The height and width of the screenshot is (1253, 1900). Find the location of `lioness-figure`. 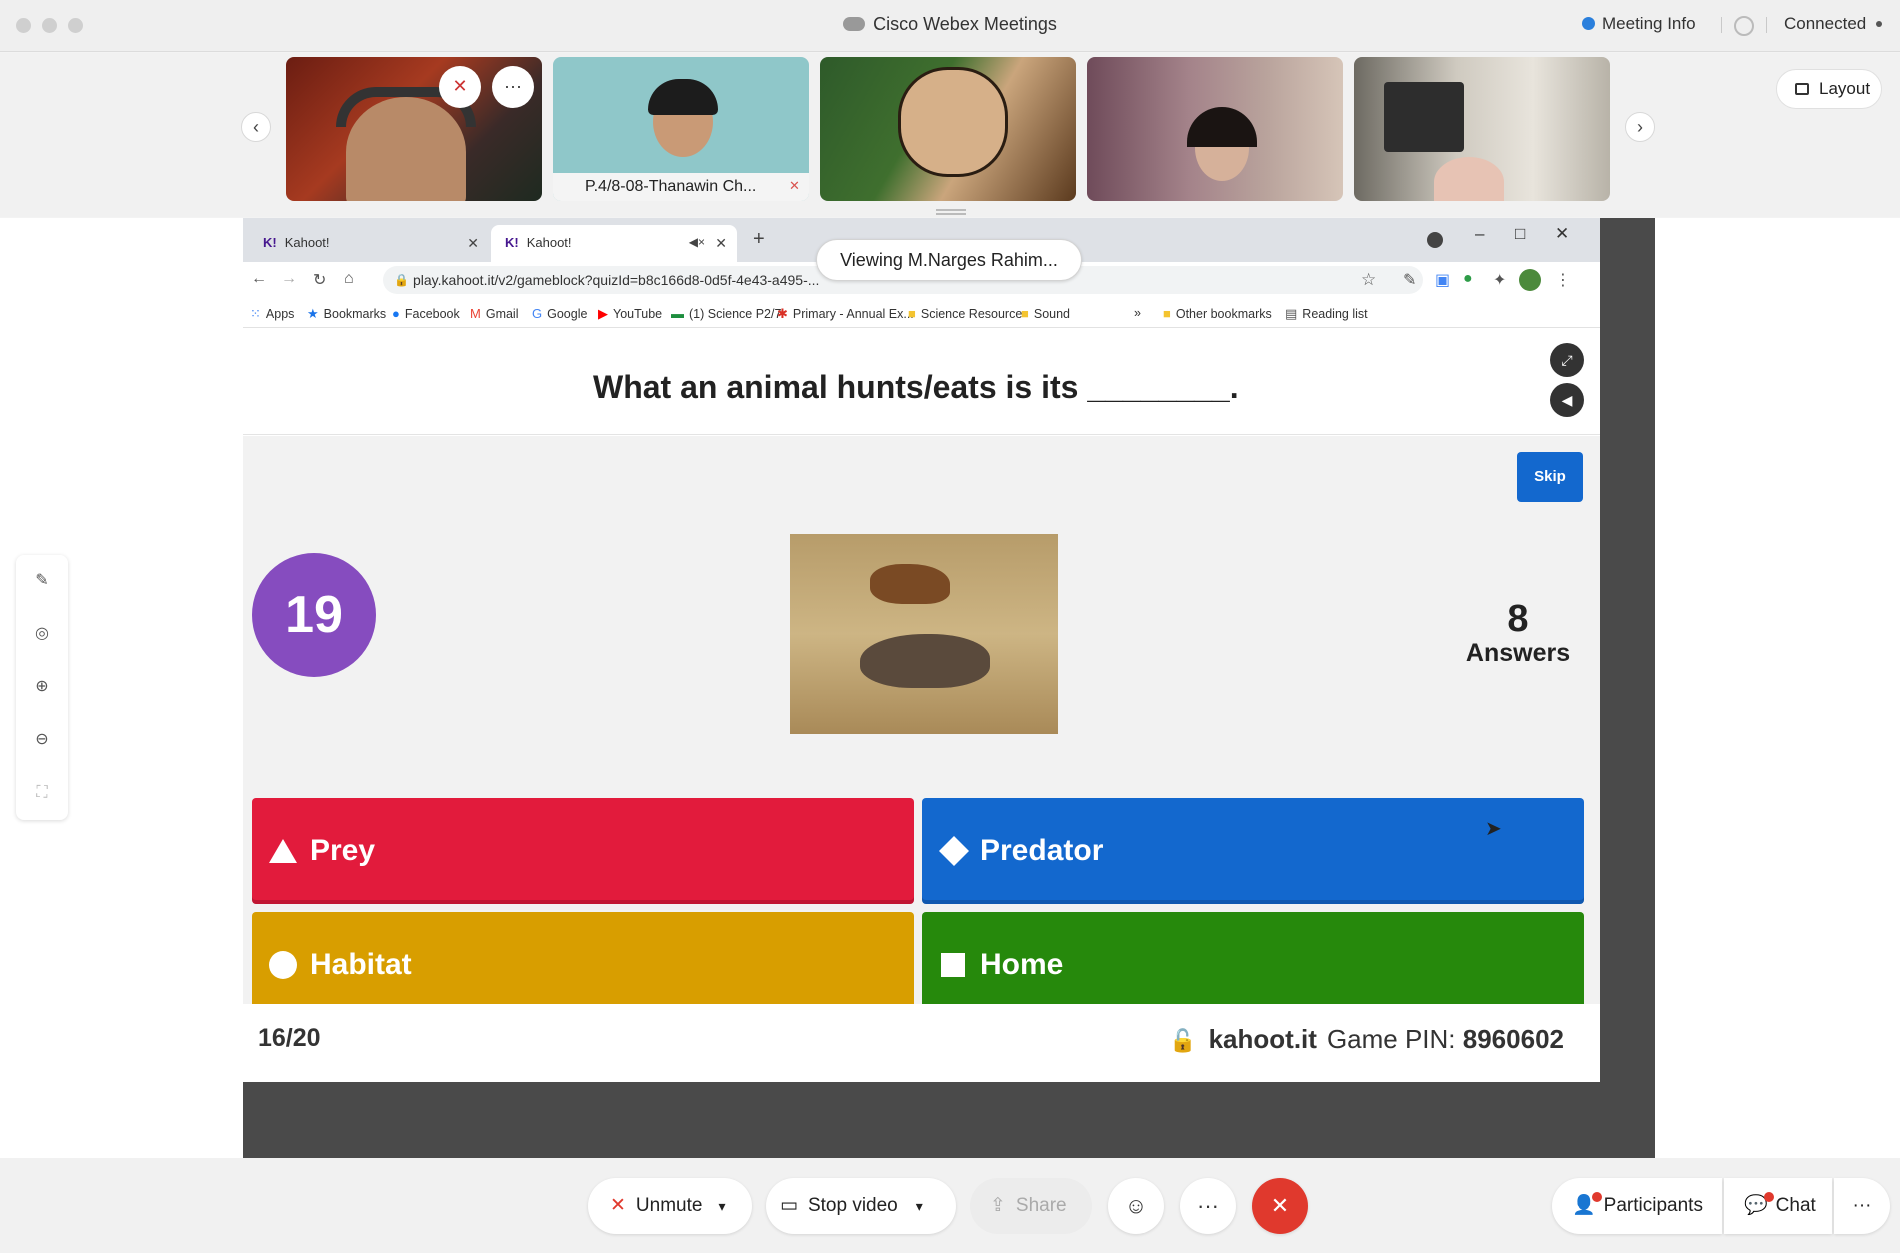

lioness-figure is located at coordinates (910, 584).